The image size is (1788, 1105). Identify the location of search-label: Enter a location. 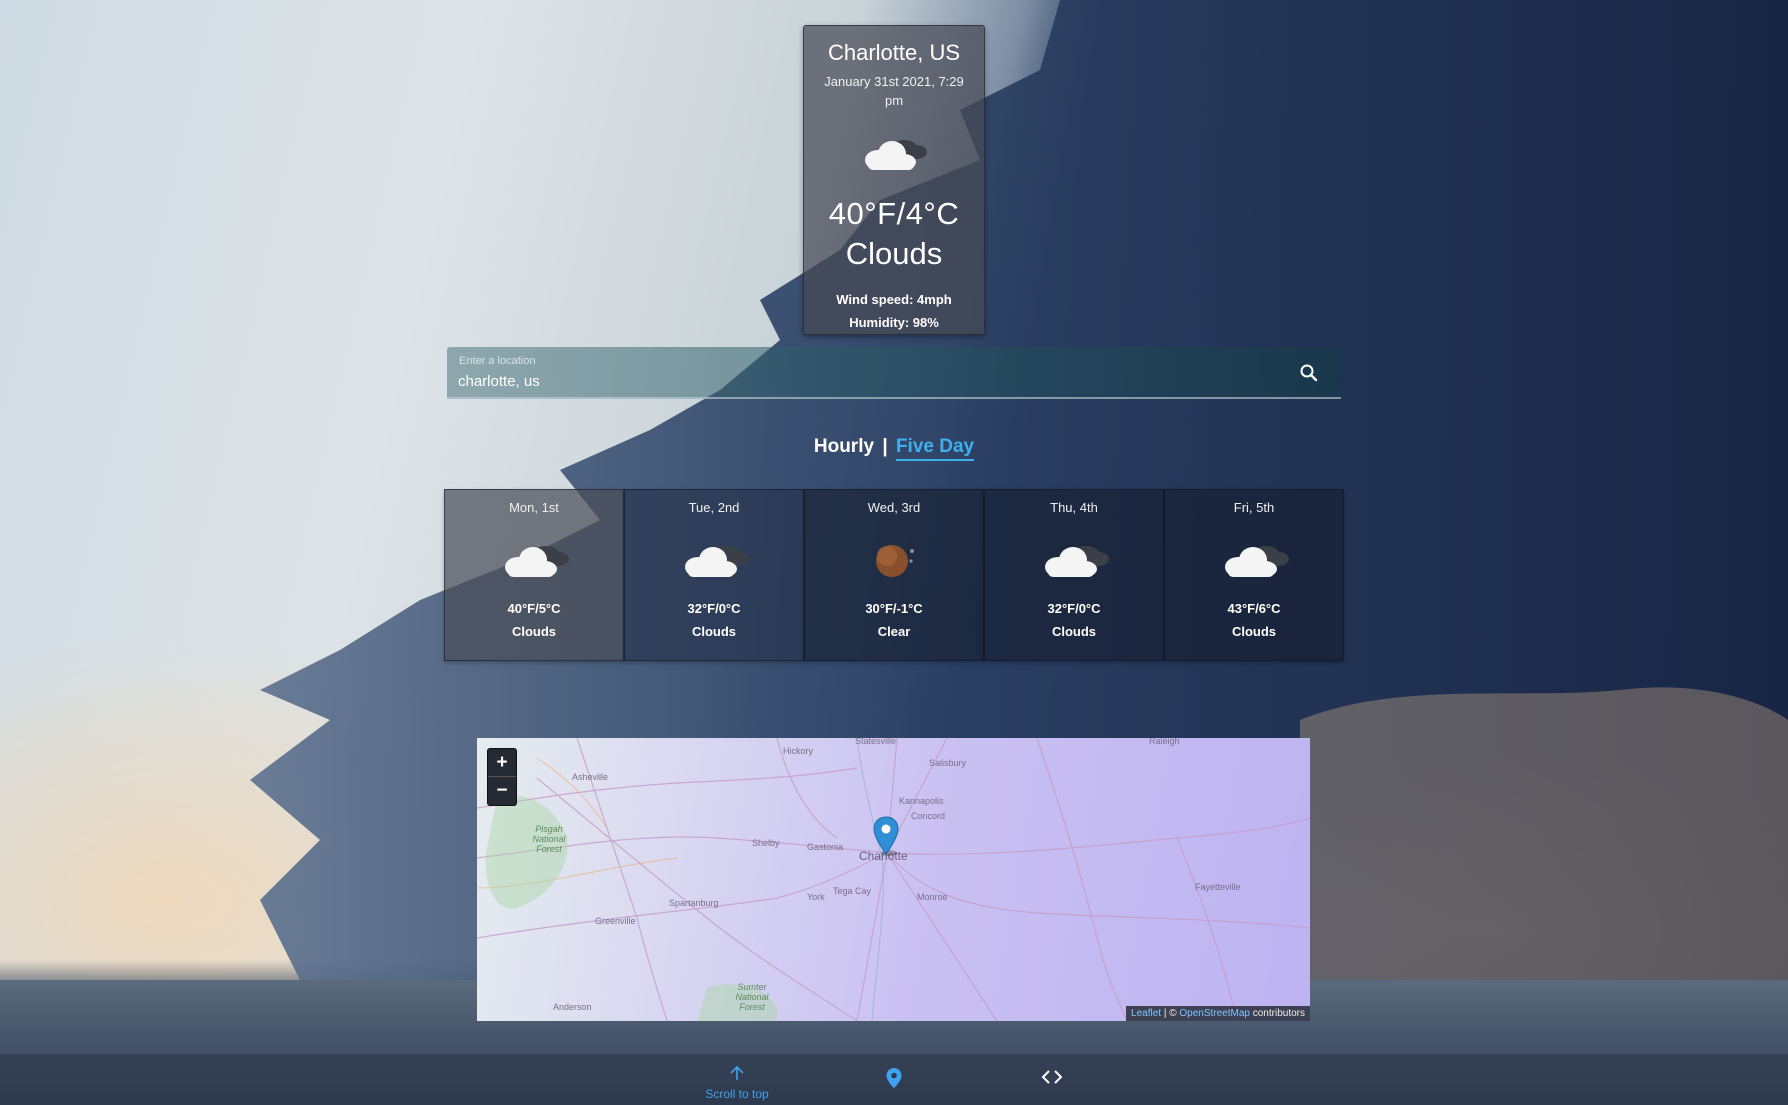
(497, 361).